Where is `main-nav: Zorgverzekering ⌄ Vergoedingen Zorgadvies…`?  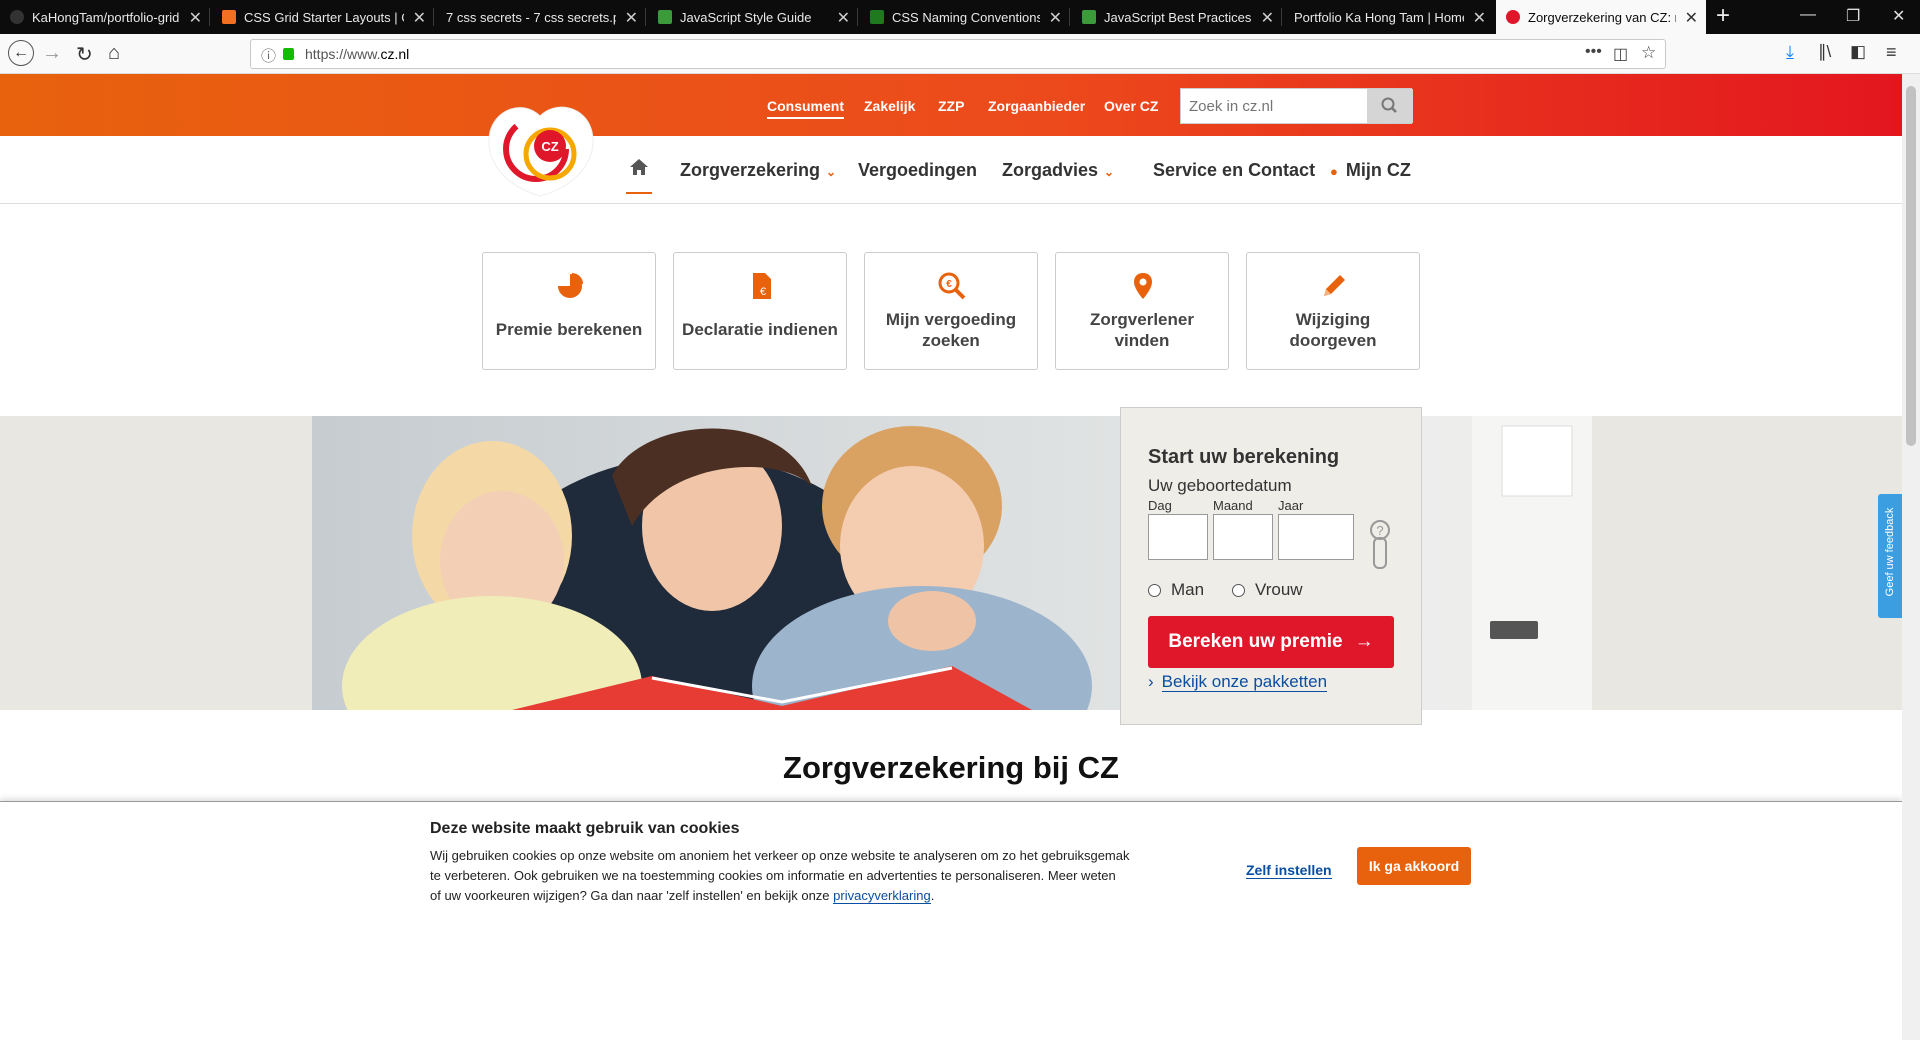 main-nav: Zorgverzekering ⌄ Vergoedingen Zorgadvies… is located at coordinates (951, 170).